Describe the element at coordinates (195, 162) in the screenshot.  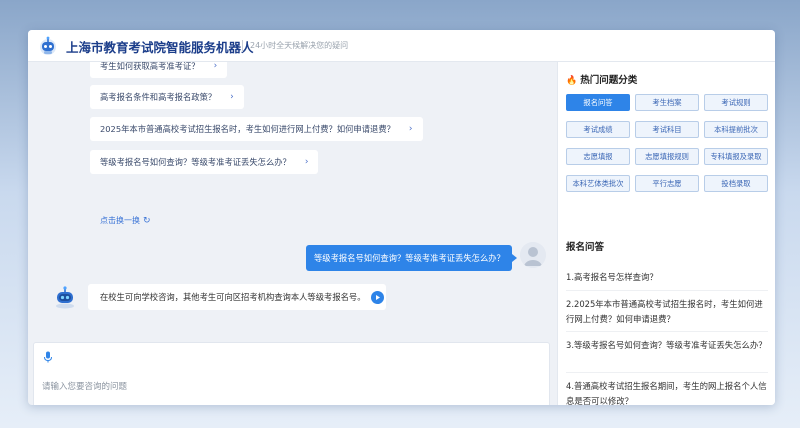
I see `faq-item-label: 等级考报名号如何查询？等级考准考证丢失怎么办？` at that location.